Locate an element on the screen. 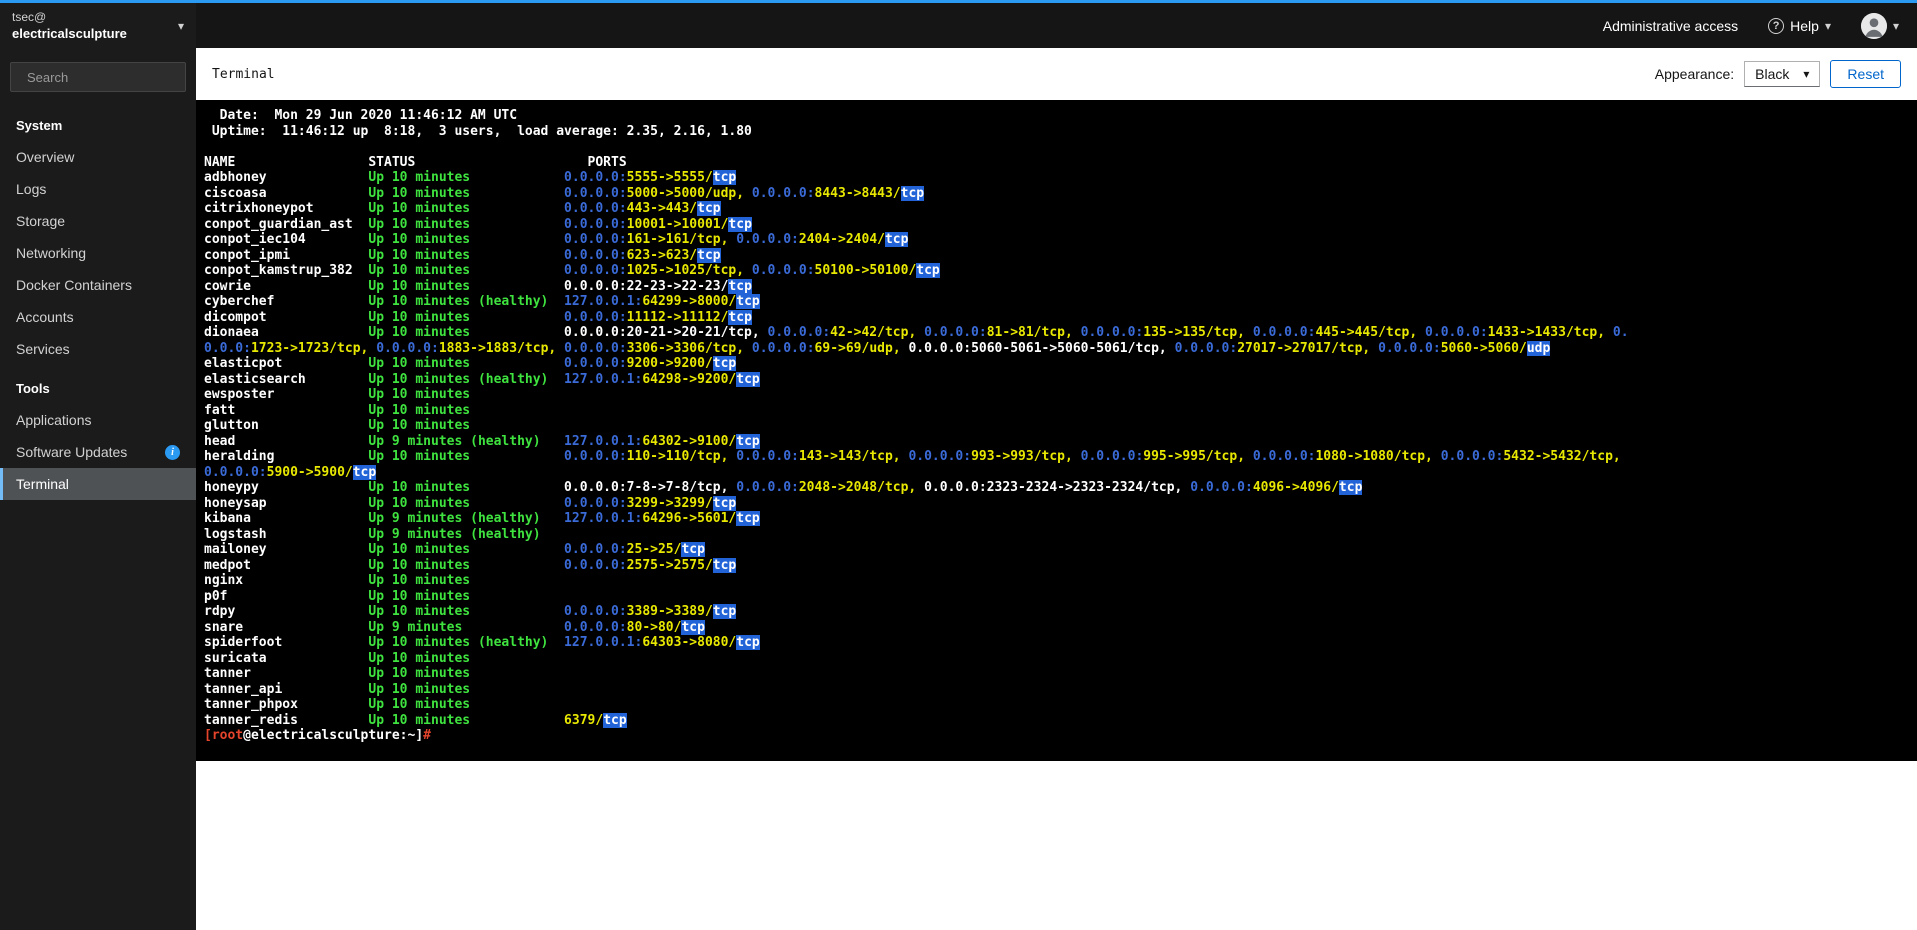 The image size is (1917, 930). sidebar-item-services: Services is located at coordinates (98, 349).